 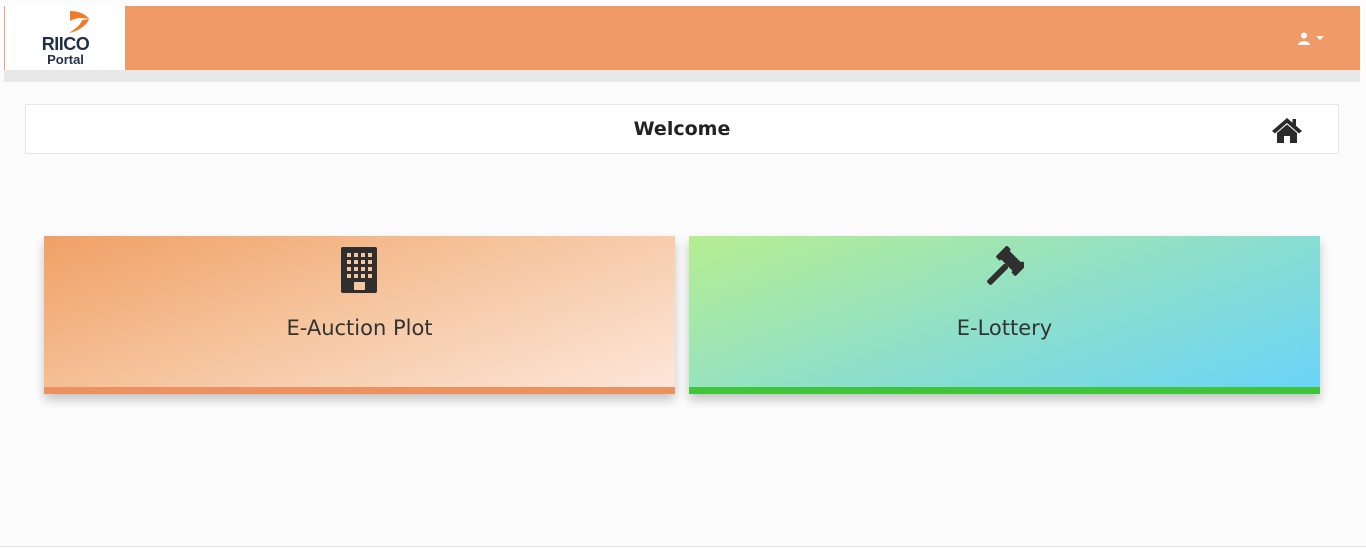 I want to click on welcome-bar: Welcome, so click(x=682, y=129).